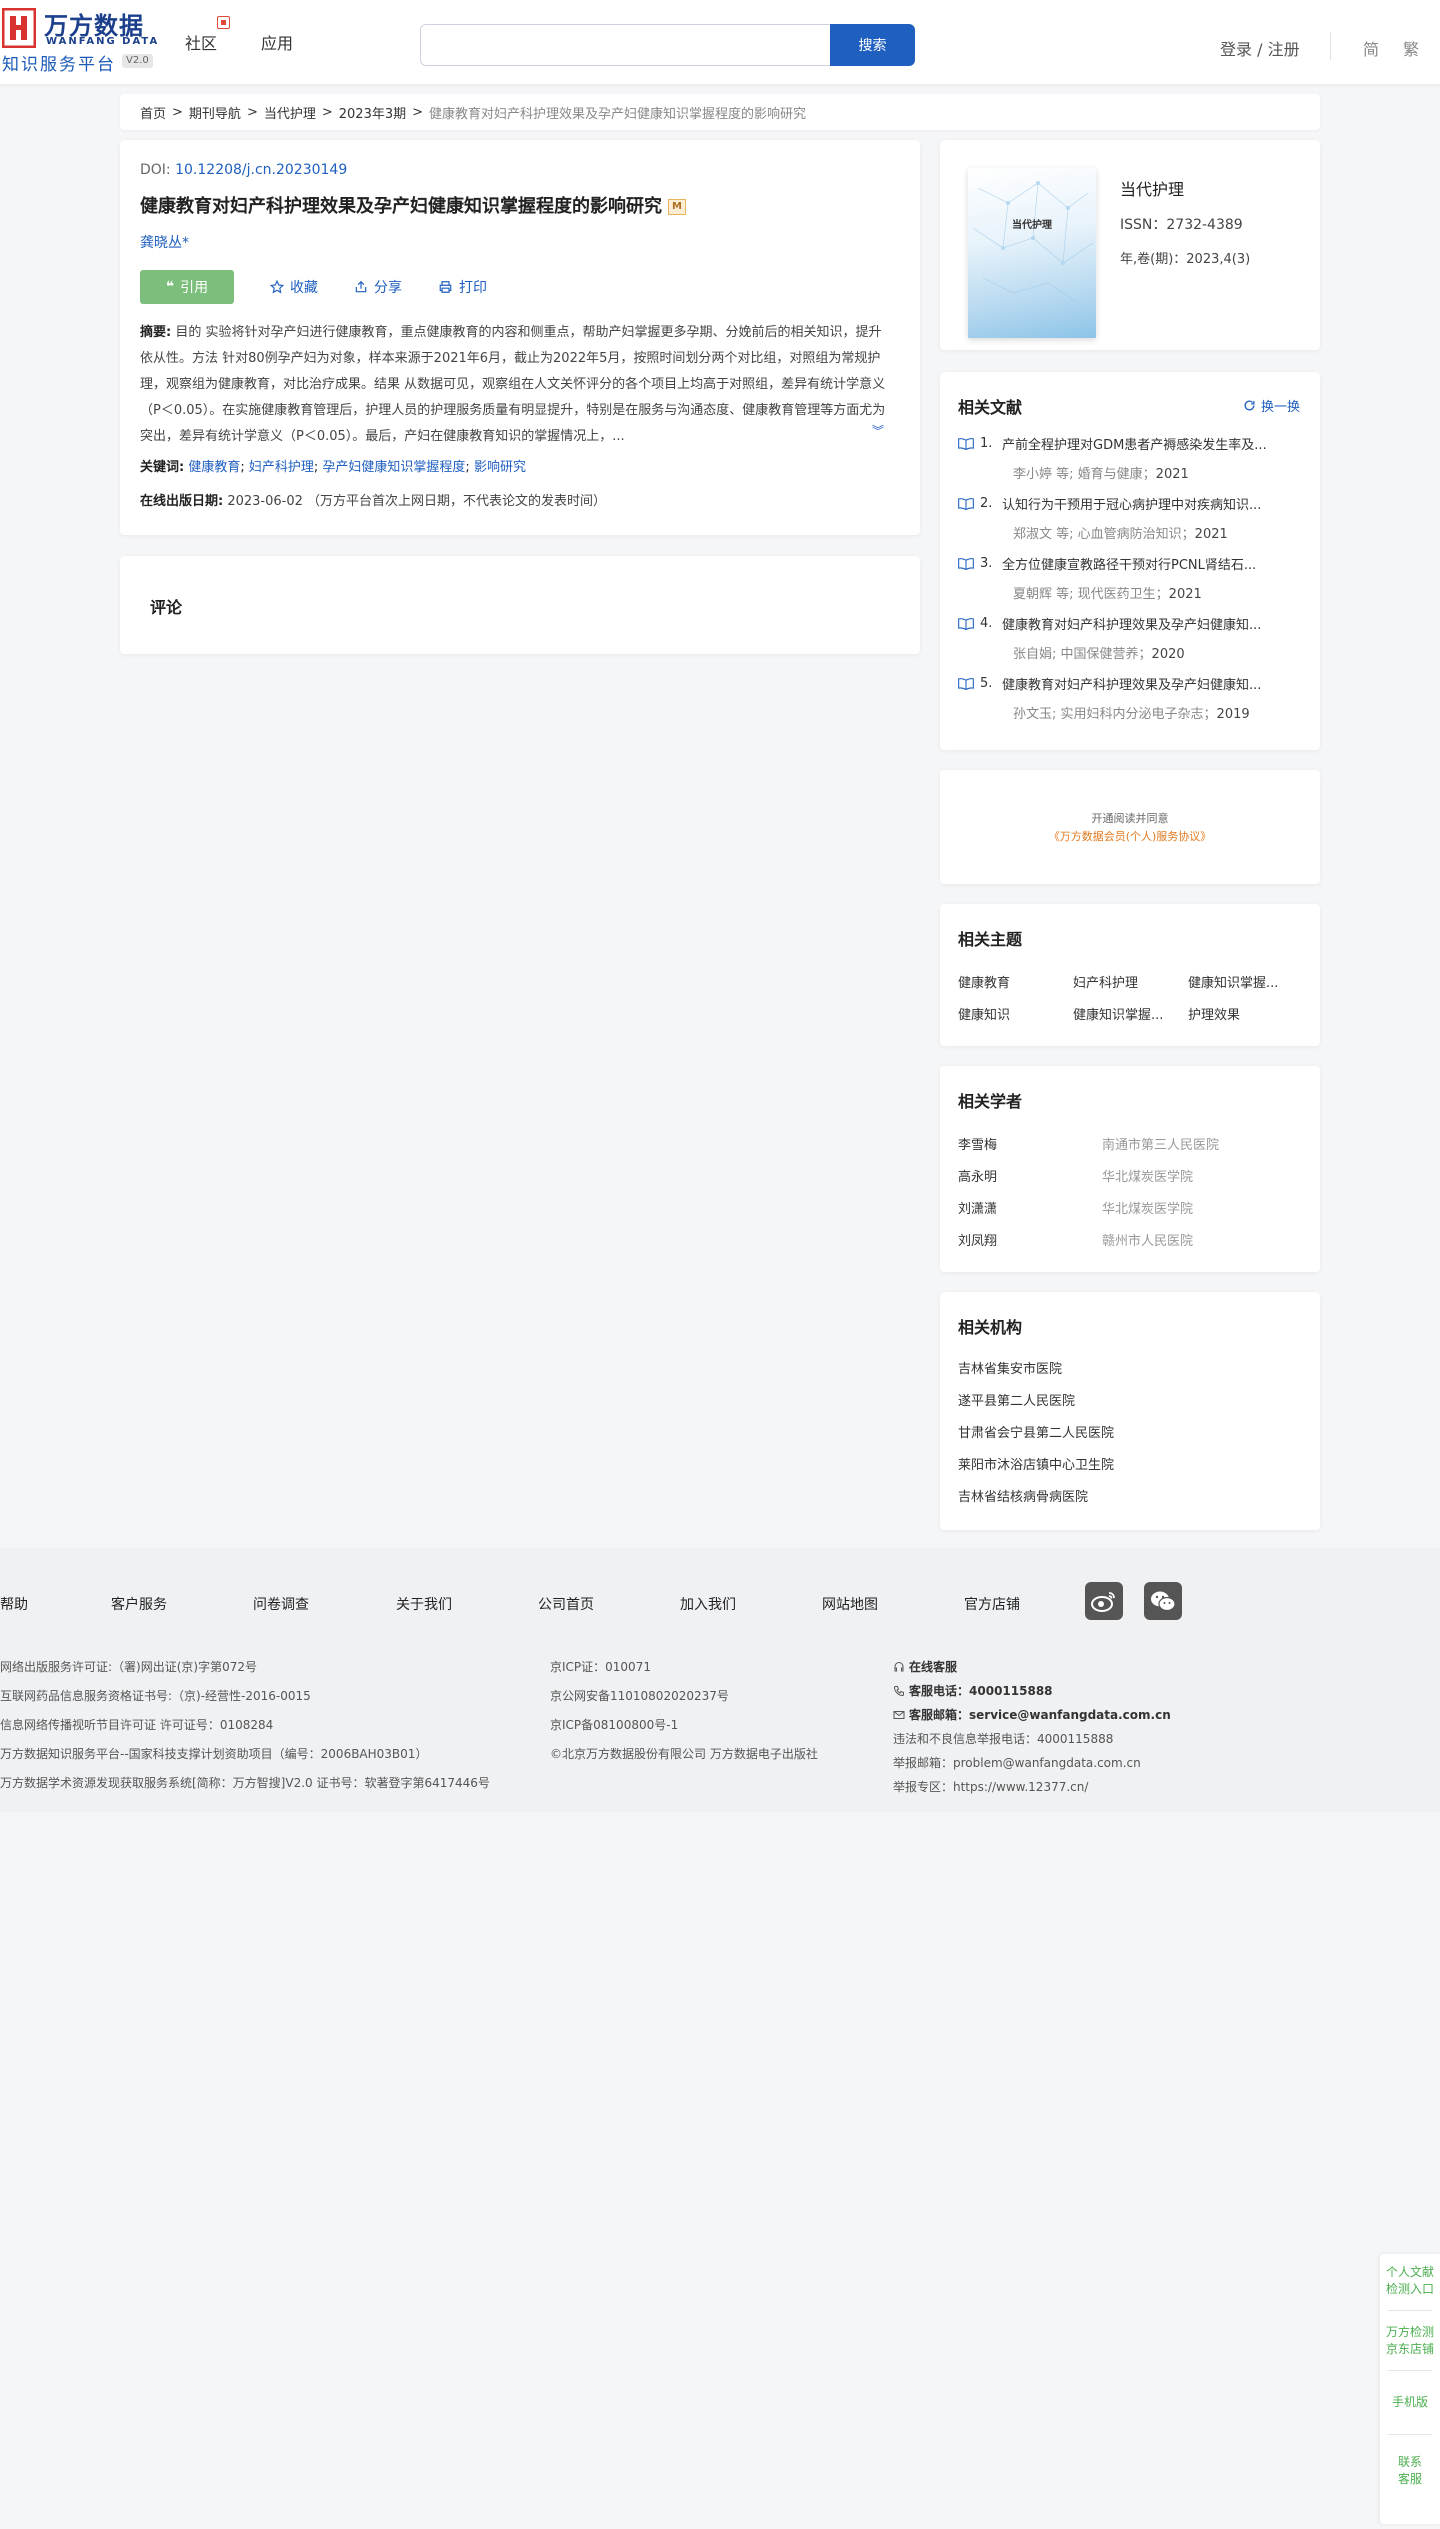  I want to click on agreement-link: 《万方数据会员(个人)服务协议》, so click(1130, 836).